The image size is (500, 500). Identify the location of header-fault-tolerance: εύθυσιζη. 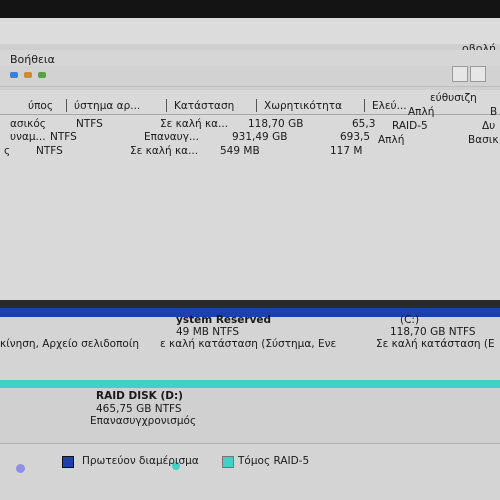
(453, 98).